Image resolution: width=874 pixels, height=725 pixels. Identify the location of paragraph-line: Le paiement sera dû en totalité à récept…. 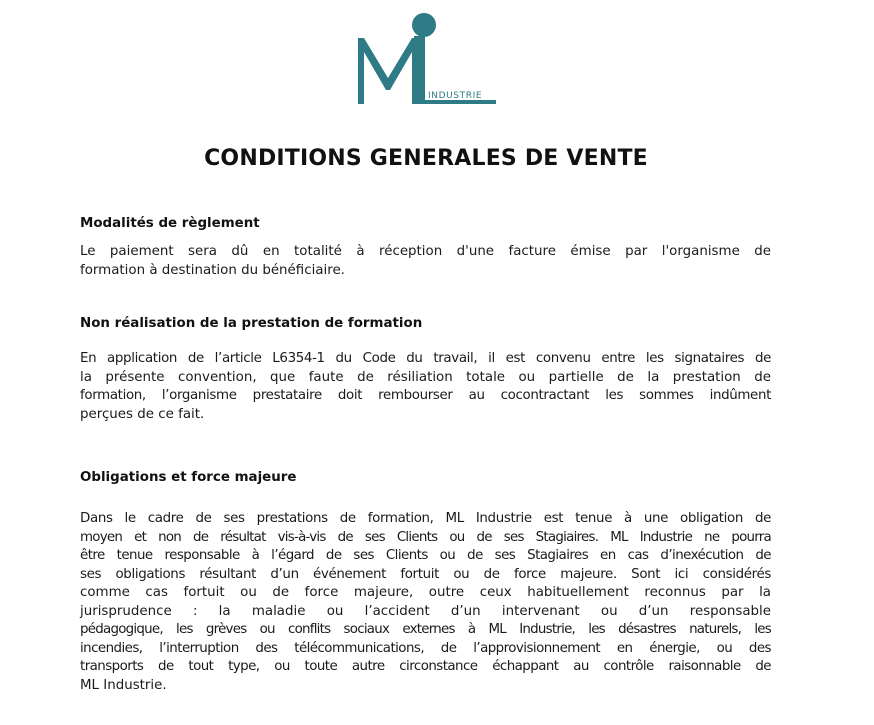
(425, 251).